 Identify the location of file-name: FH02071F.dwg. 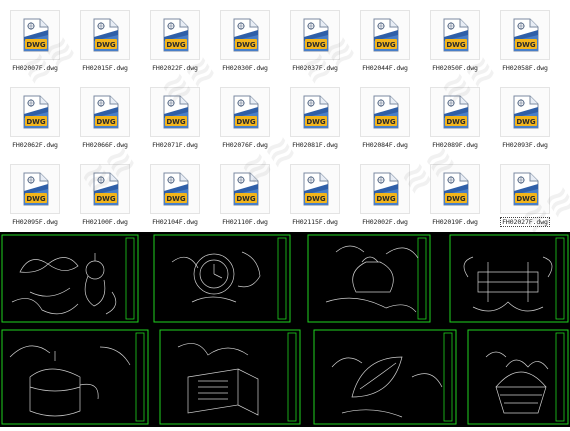
(175, 145).